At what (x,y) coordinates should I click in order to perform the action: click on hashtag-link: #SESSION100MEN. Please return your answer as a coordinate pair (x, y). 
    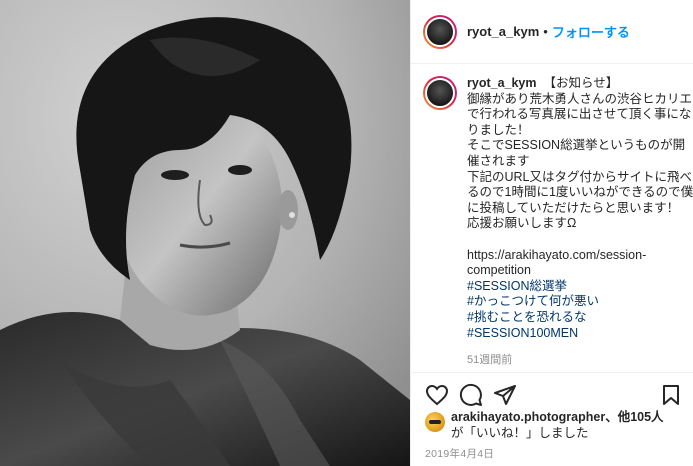
    Looking at the image, I should click on (578, 334).